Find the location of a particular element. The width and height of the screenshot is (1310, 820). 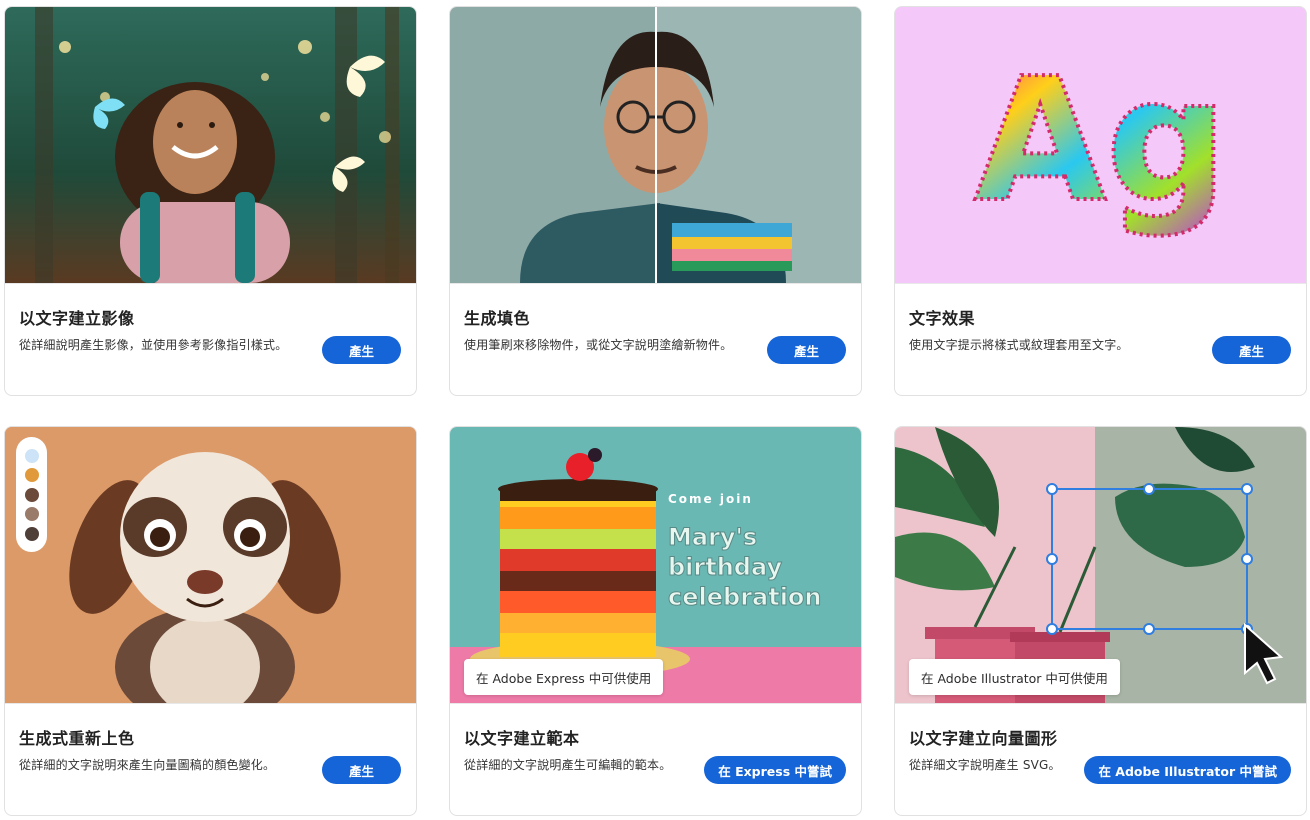

thumbnail-man-before-after is located at coordinates (655, 145).